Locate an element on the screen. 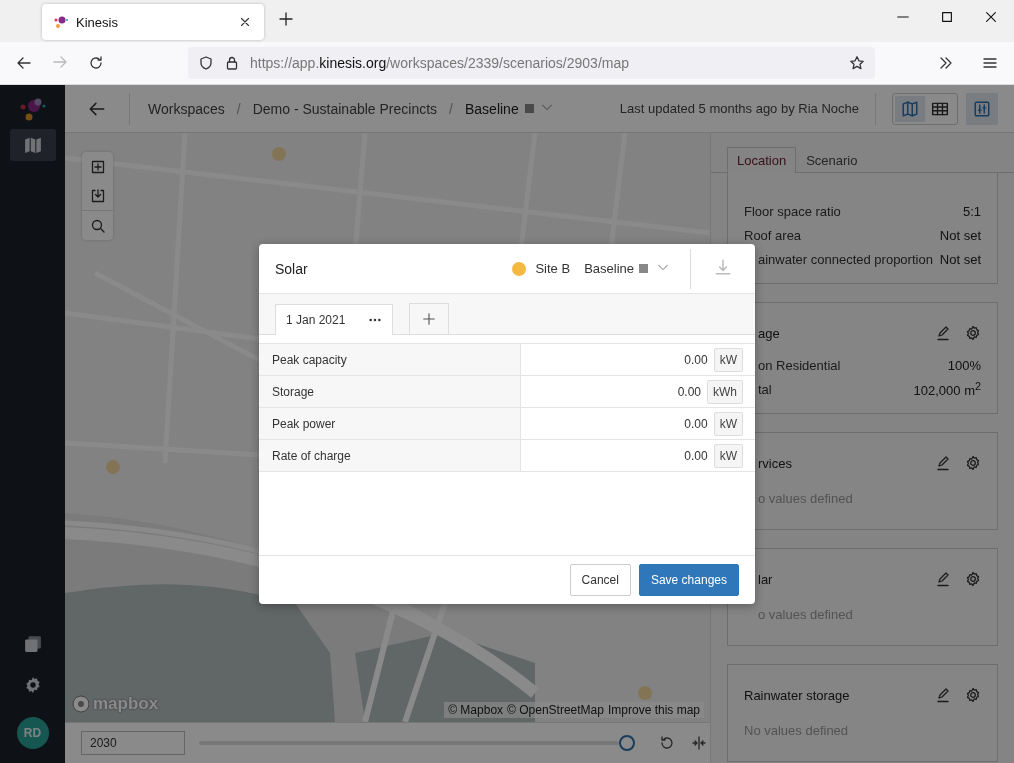  url-text: https://app.kinesis.org/workspaces/2339/scenarios/2903/map is located at coordinates (440, 63).